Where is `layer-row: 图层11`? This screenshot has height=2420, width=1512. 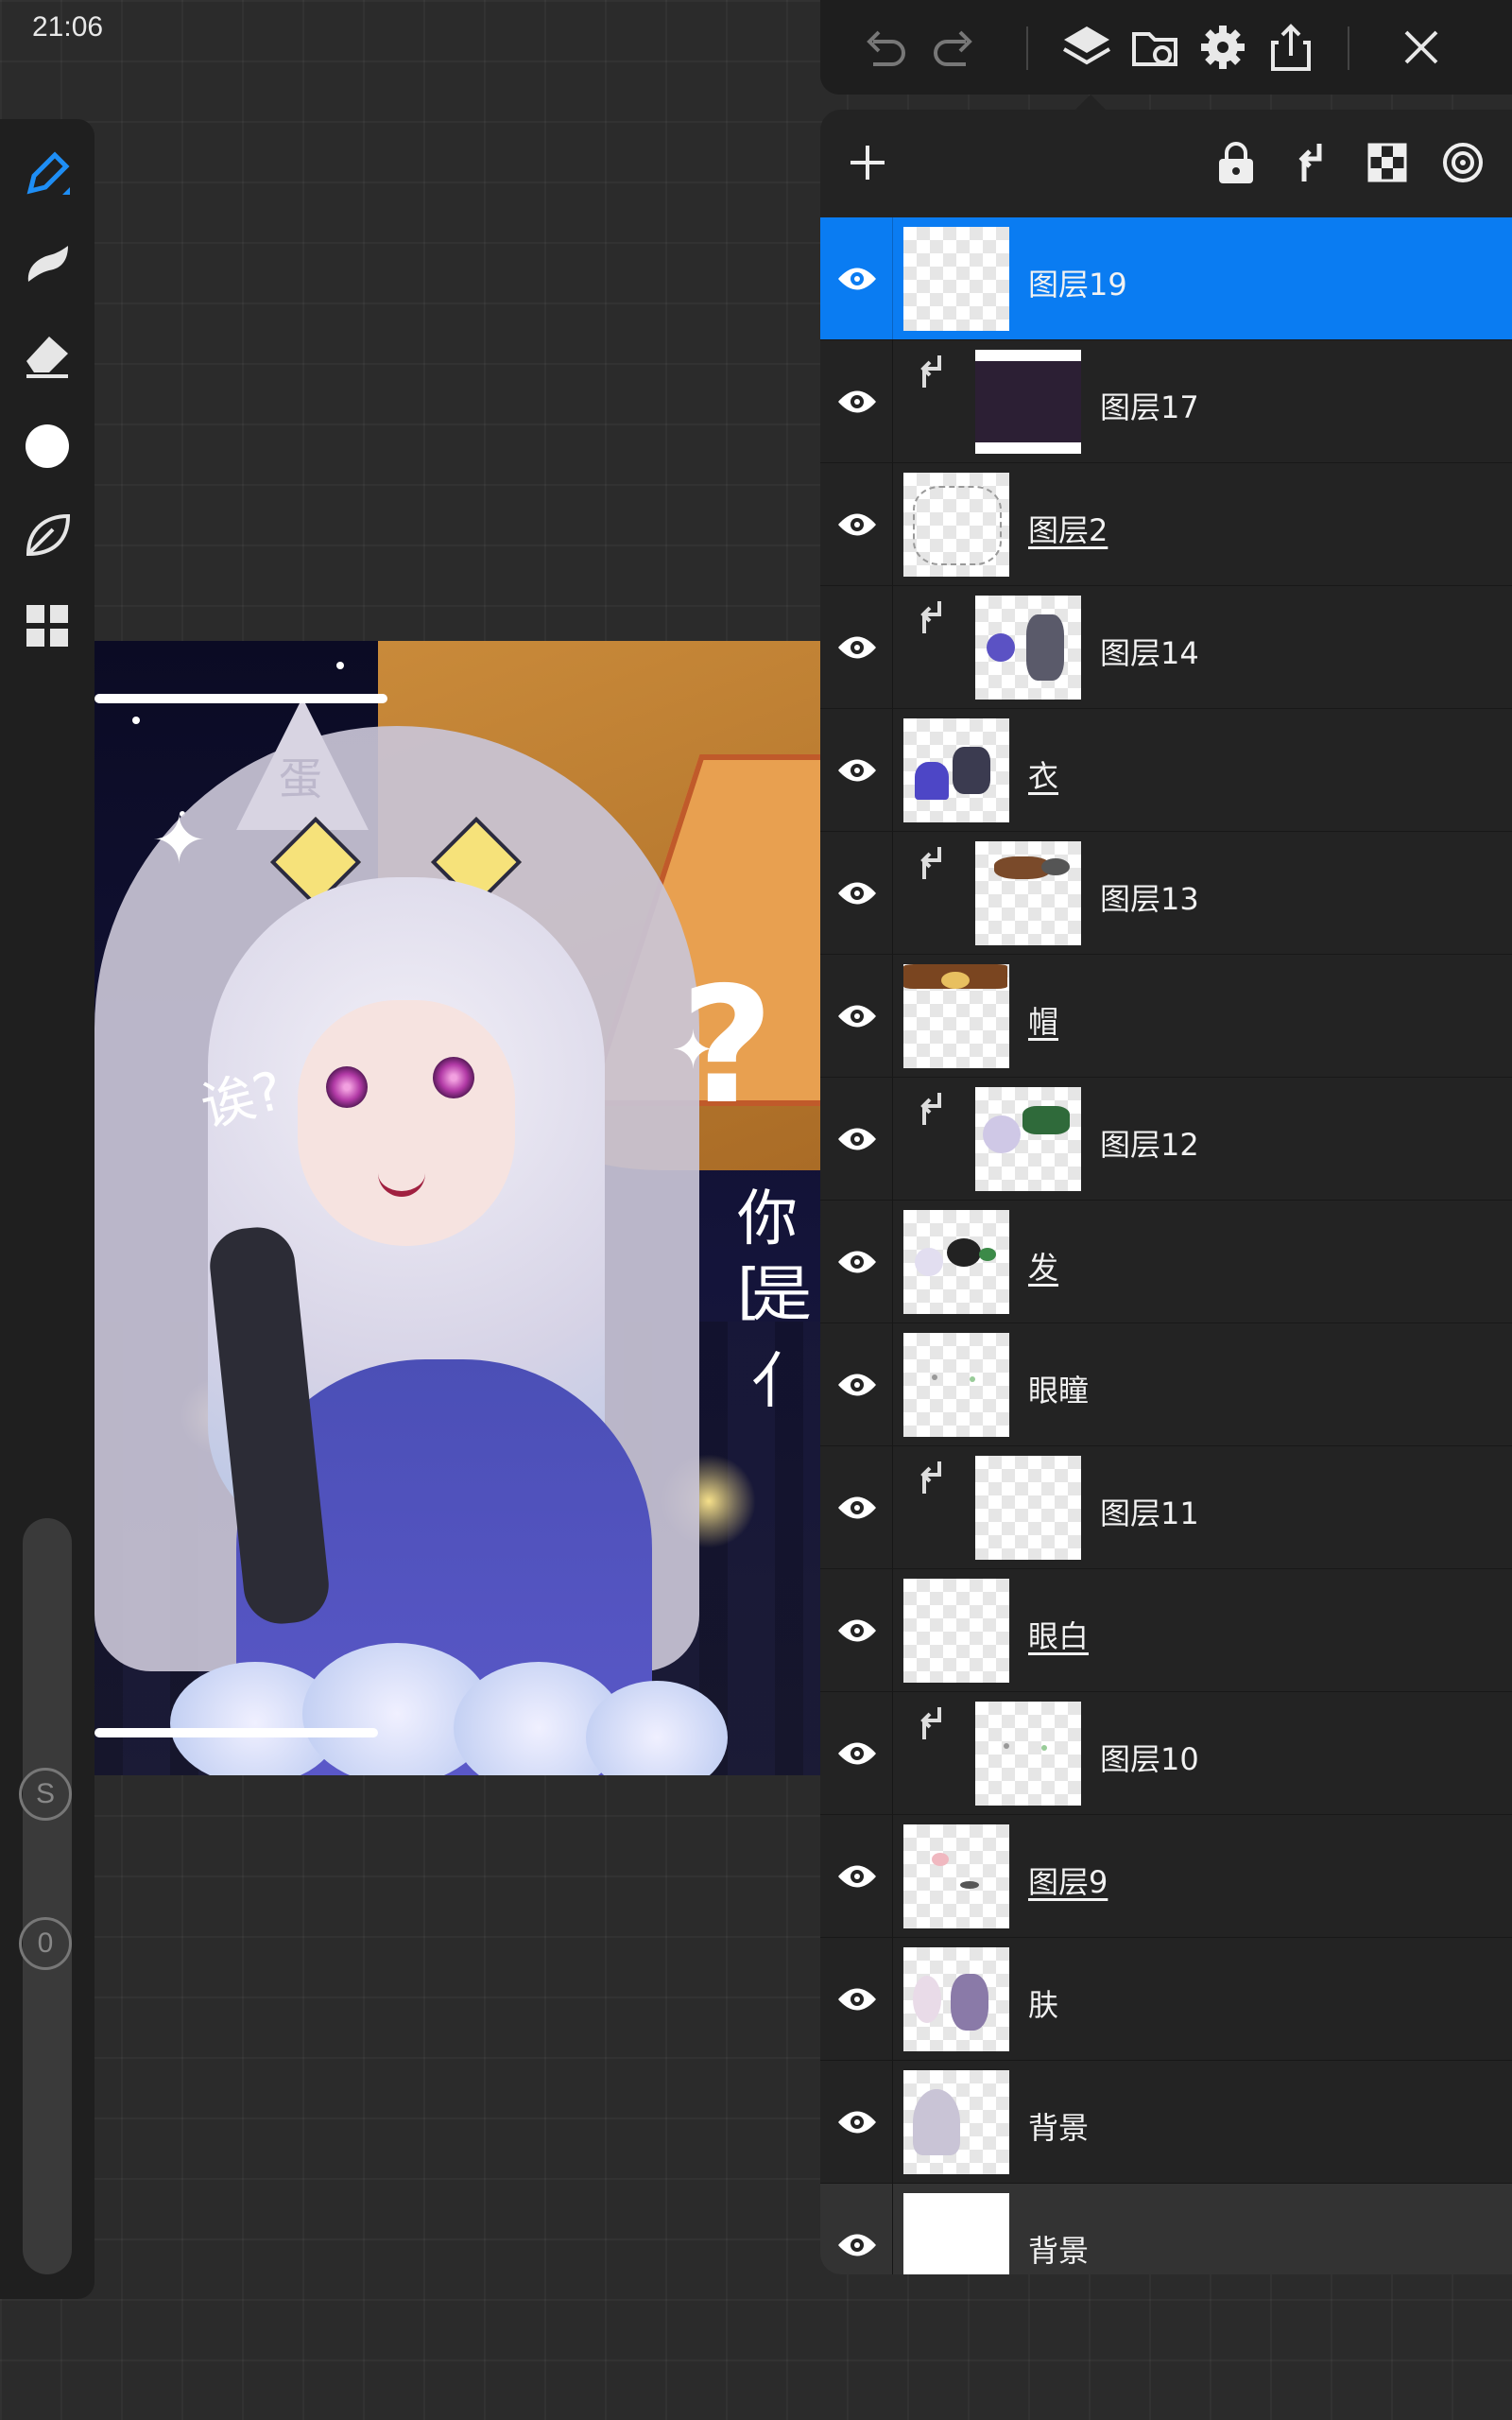 layer-row: 图层11 is located at coordinates (1166, 1507).